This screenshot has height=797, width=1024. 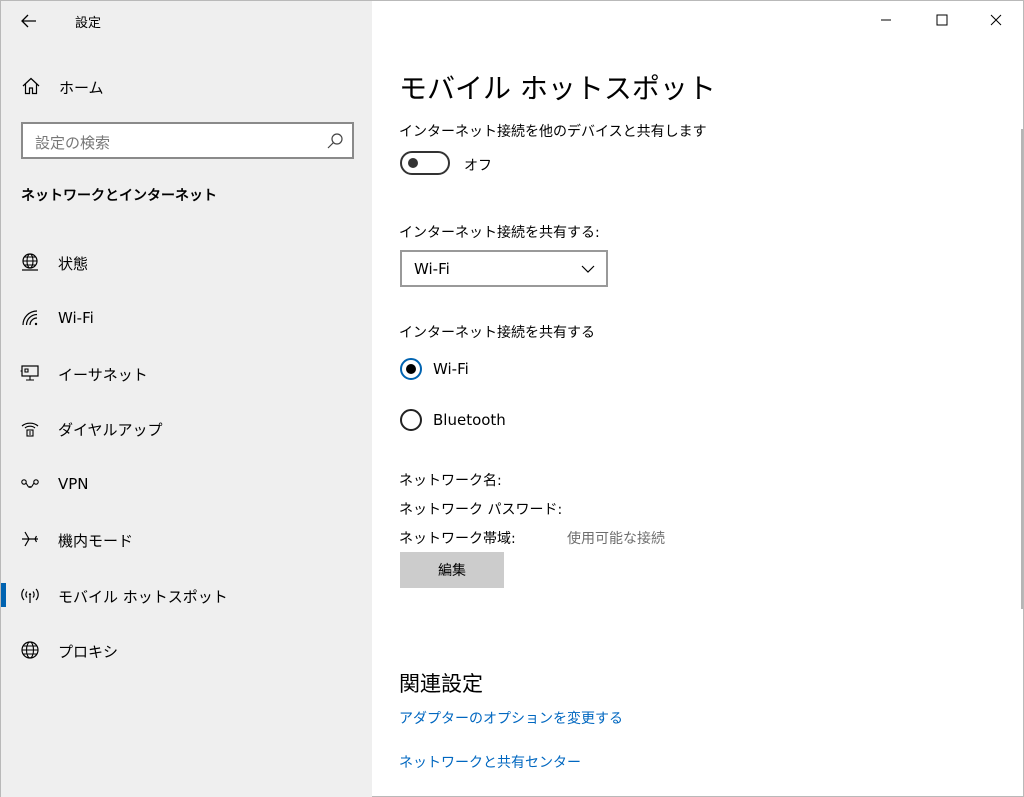 I want to click on sidebar-item-proxy: プロキシ, so click(x=186, y=650).